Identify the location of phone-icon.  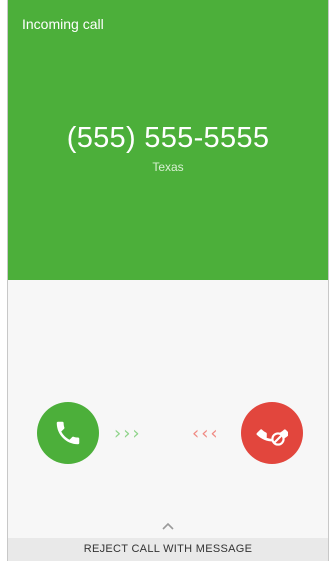
(68, 433).